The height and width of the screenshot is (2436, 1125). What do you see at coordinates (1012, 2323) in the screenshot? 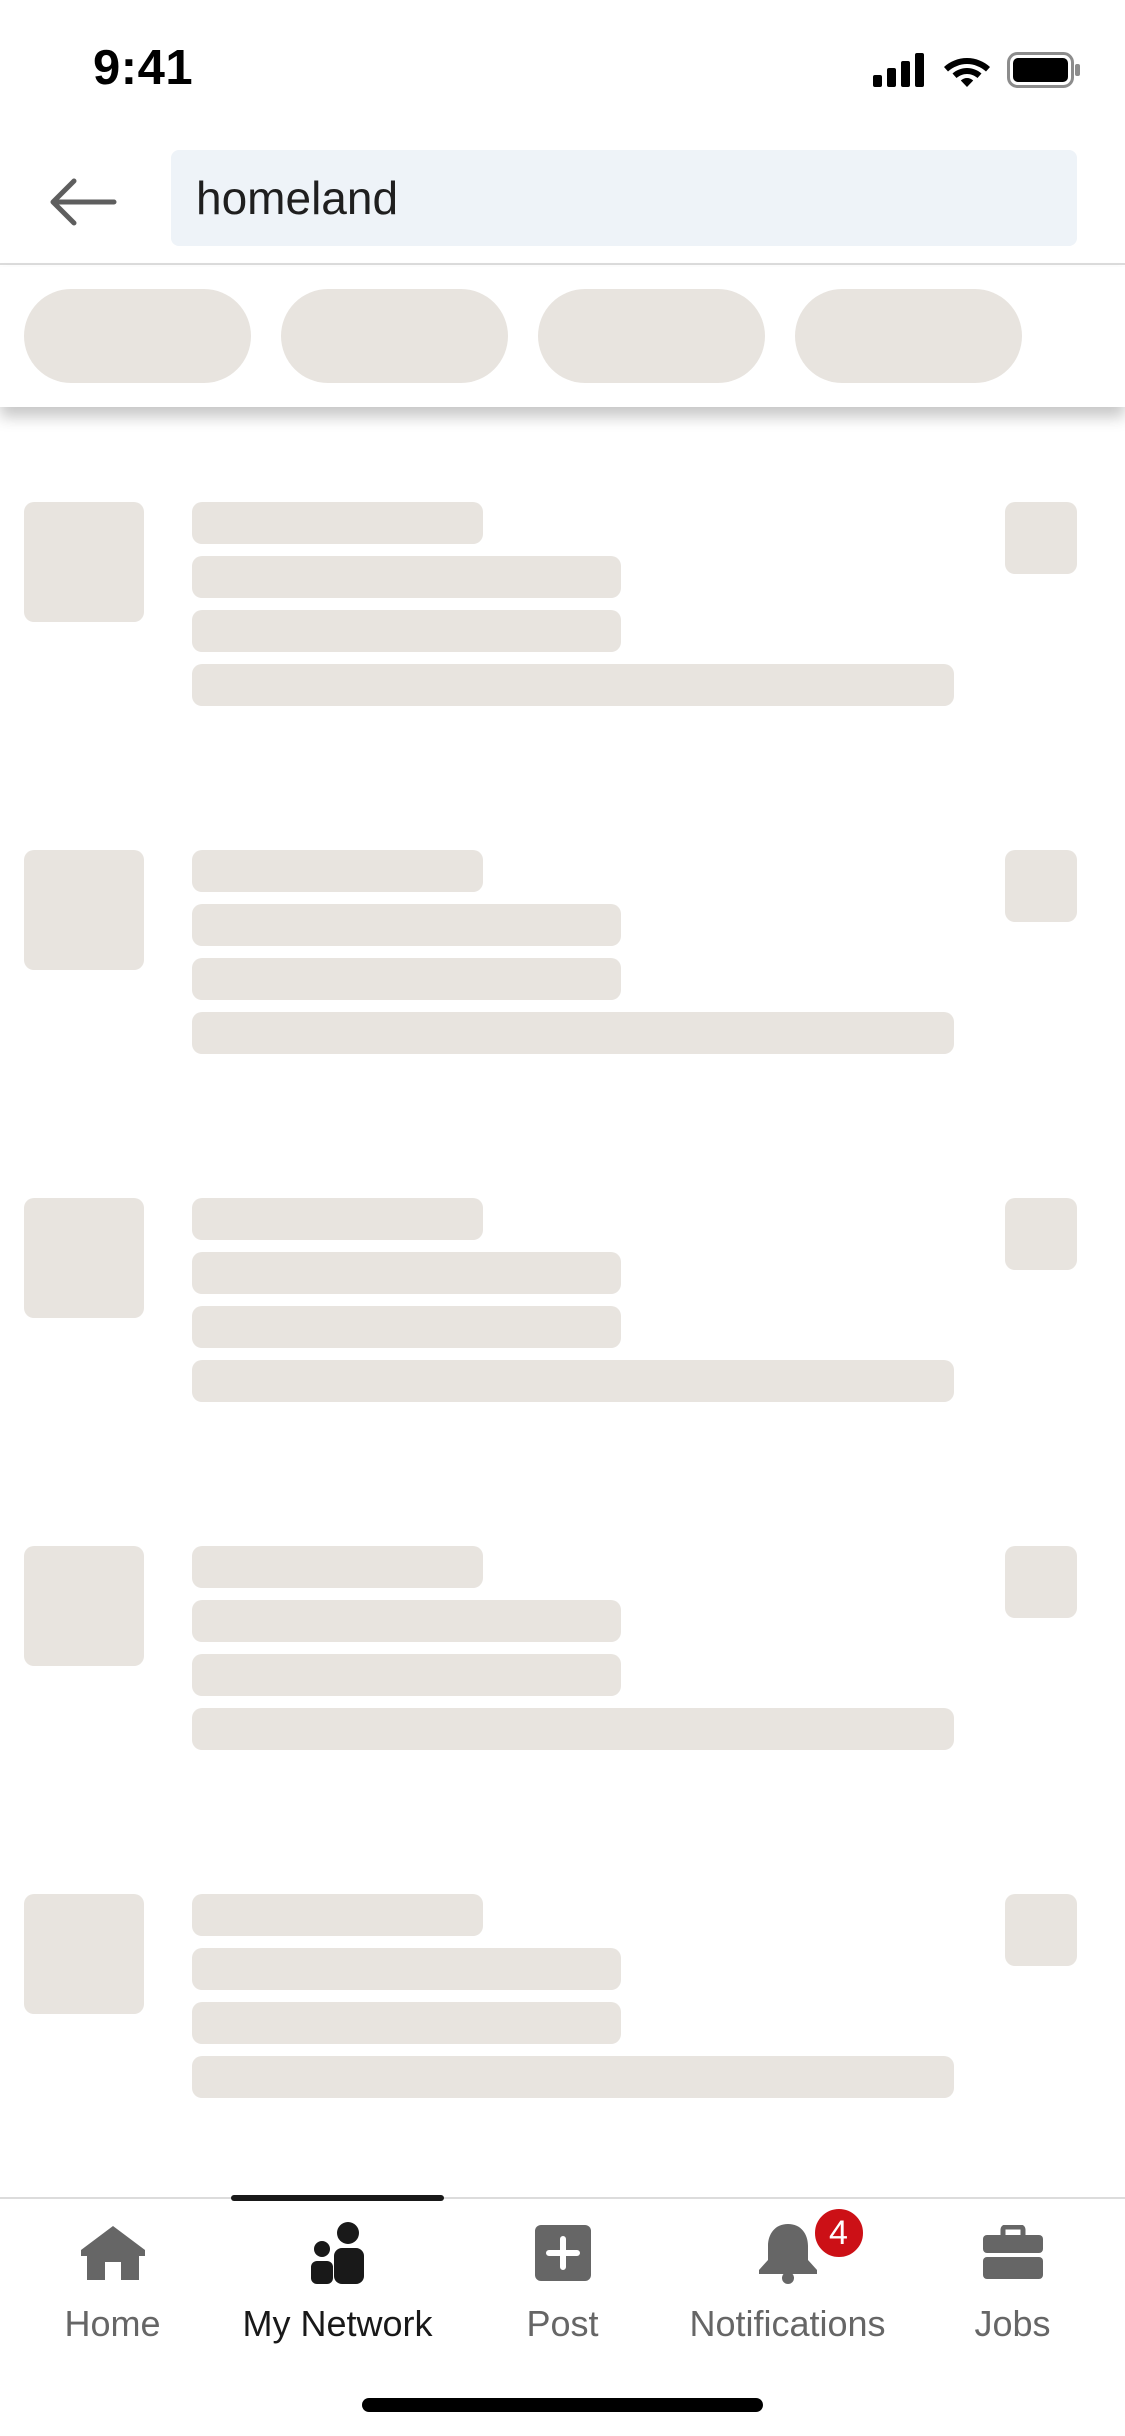
I see `nav-label: Jobs` at bounding box center [1012, 2323].